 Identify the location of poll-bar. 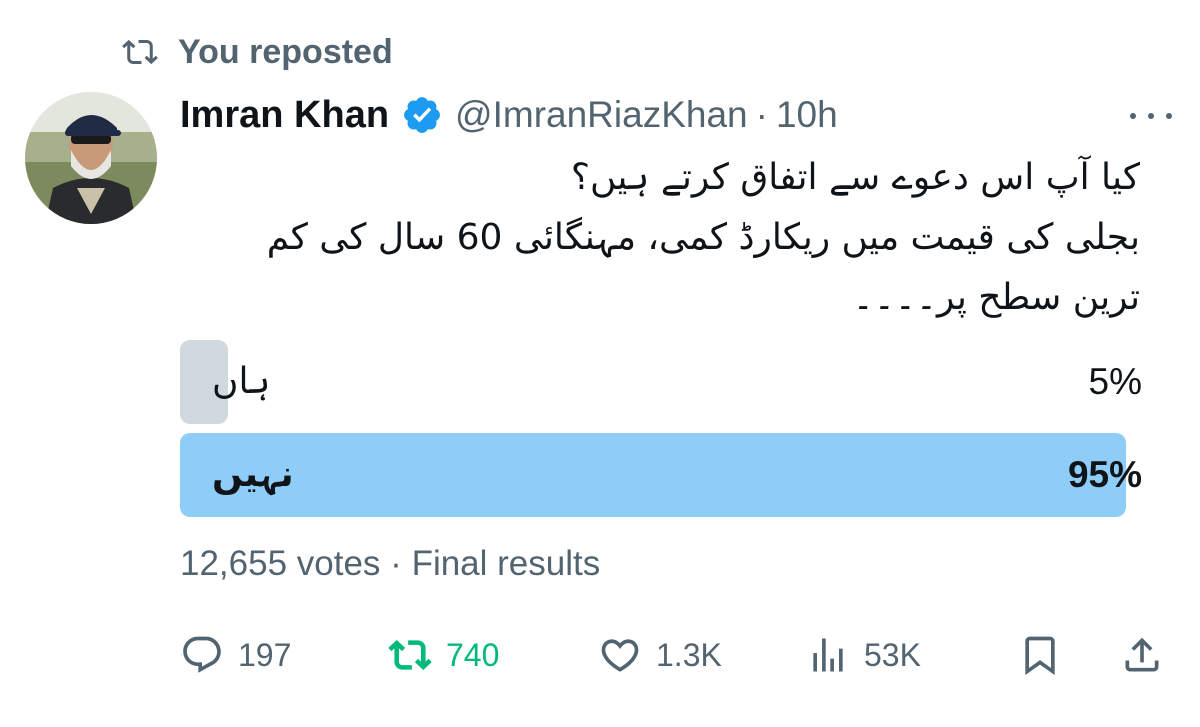
(653, 475).